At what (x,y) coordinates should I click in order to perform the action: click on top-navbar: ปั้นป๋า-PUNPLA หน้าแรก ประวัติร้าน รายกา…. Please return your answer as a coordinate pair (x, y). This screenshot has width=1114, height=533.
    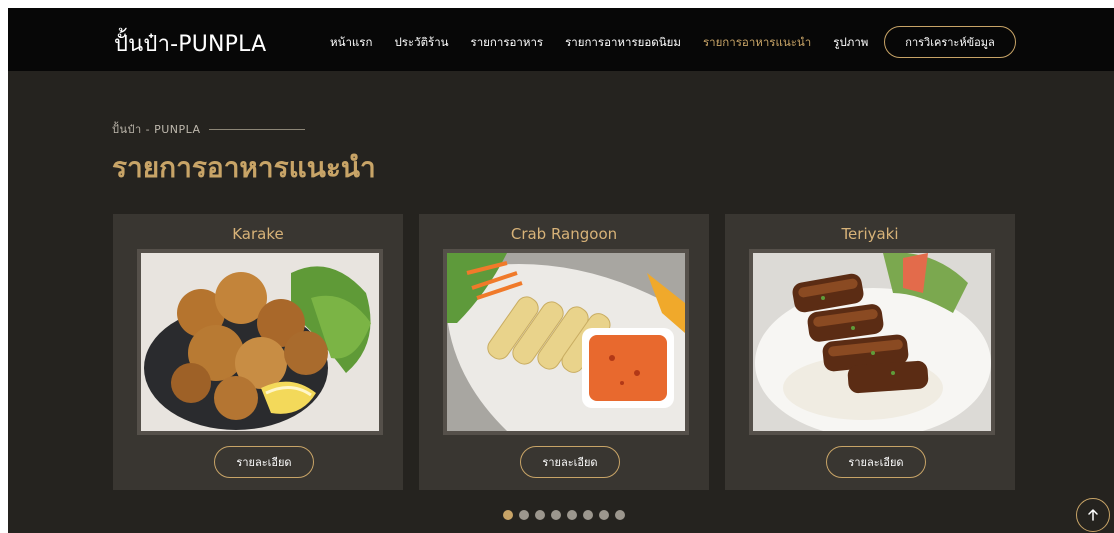
    Looking at the image, I should click on (561, 39).